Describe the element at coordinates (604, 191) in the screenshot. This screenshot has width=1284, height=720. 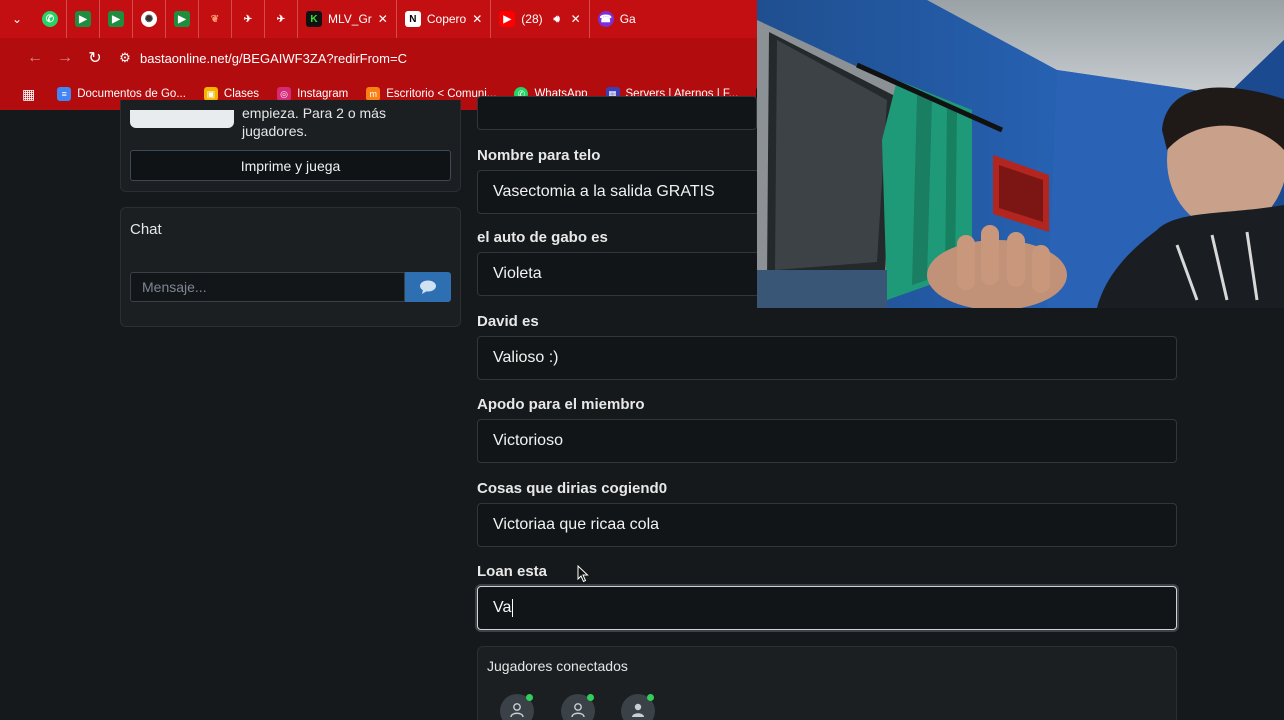
I see `answer-value: Vasectomia a la salida GRATIS` at that location.